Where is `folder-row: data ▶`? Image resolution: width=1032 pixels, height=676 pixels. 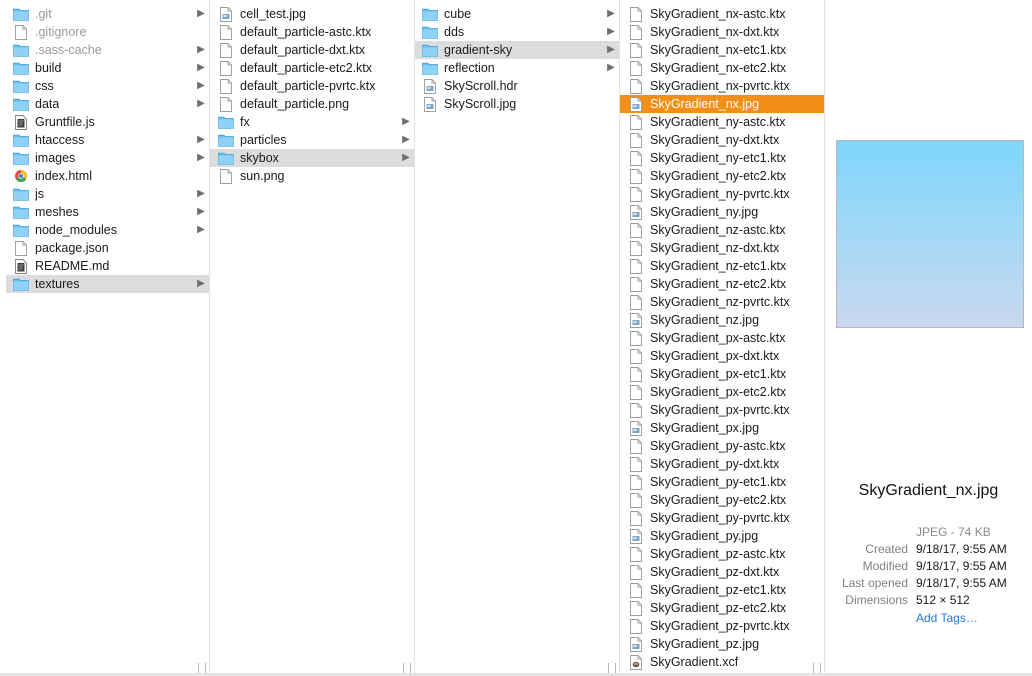 folder-row: data ▶ is located at coordinates (107, 104).